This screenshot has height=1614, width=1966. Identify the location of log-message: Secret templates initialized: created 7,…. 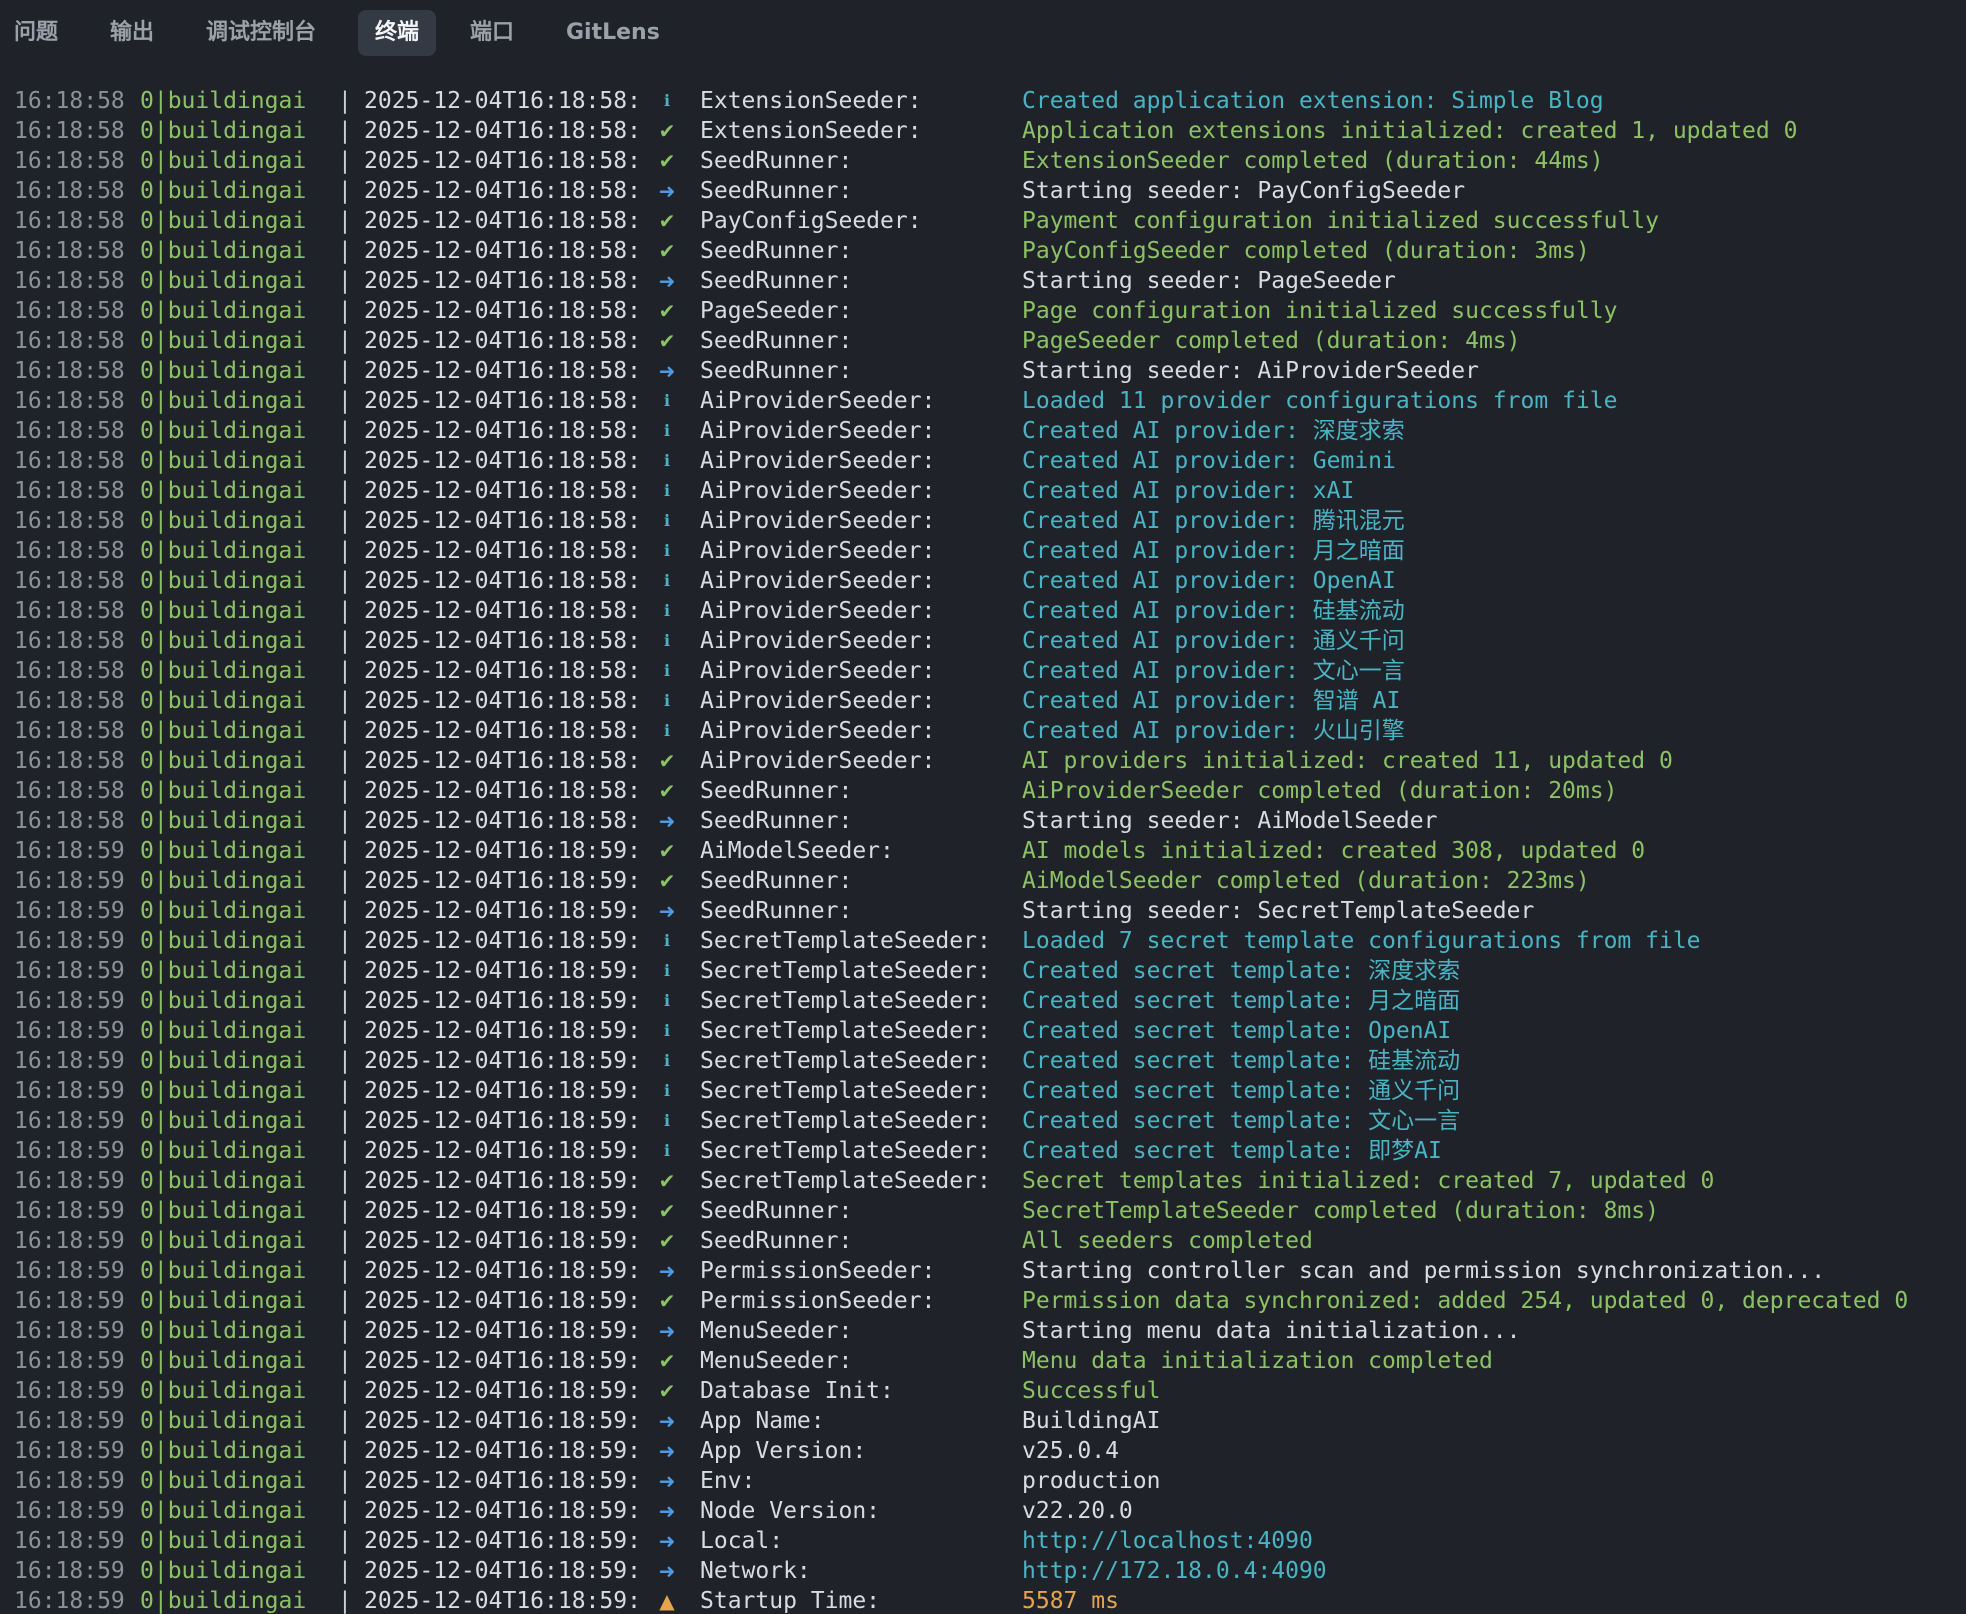
(1368, 1181).